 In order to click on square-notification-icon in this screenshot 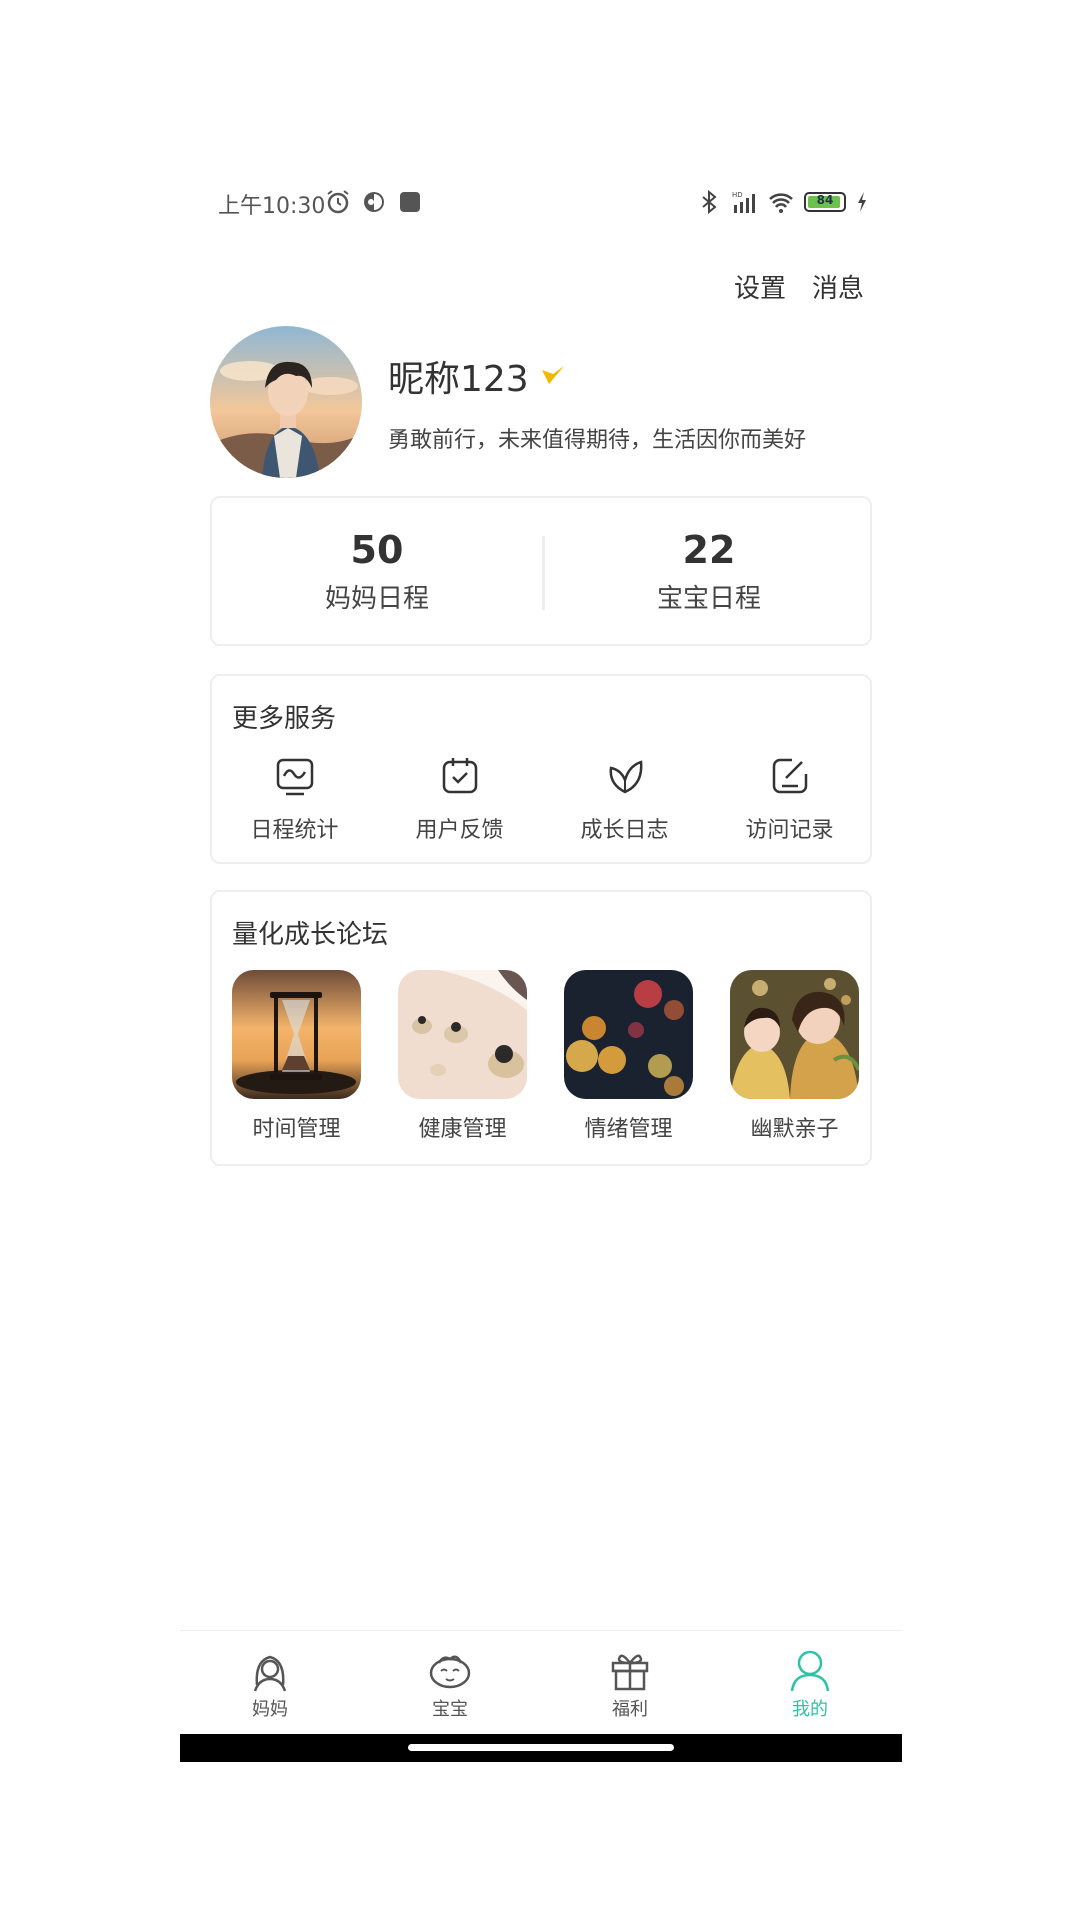, I will do `click(410, 202)`.